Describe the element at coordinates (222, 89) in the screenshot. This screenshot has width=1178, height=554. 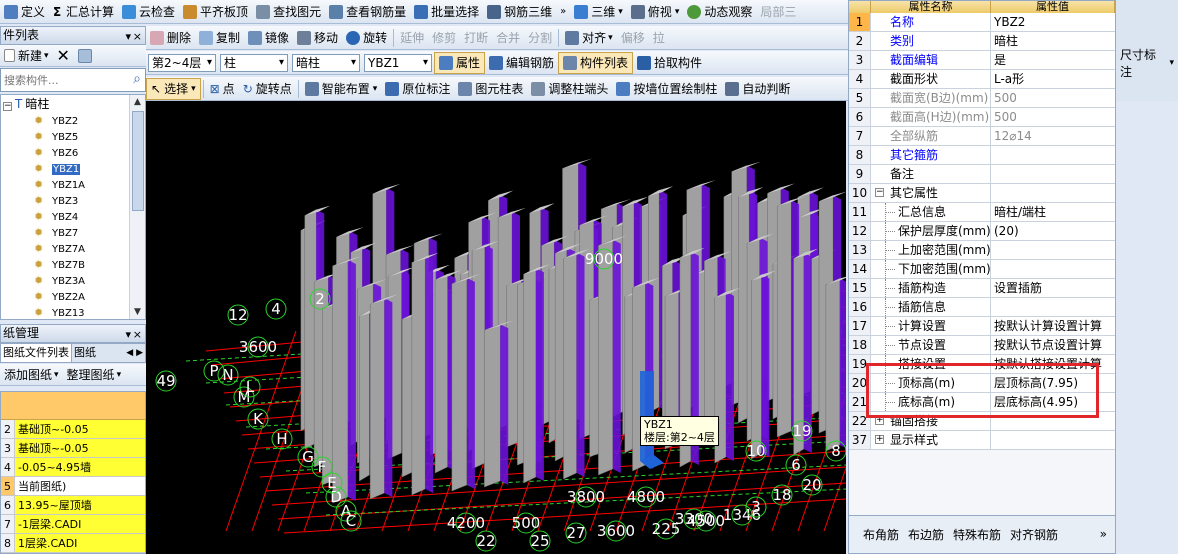
I see `point-button: ⊠ 点` at that location.